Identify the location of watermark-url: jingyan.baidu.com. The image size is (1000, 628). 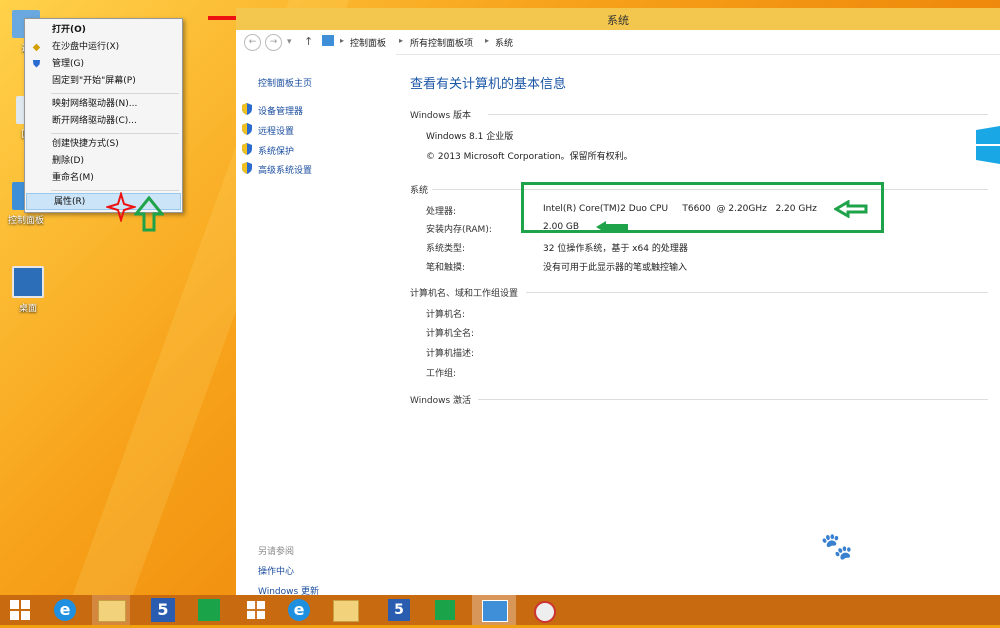
(831, 572).